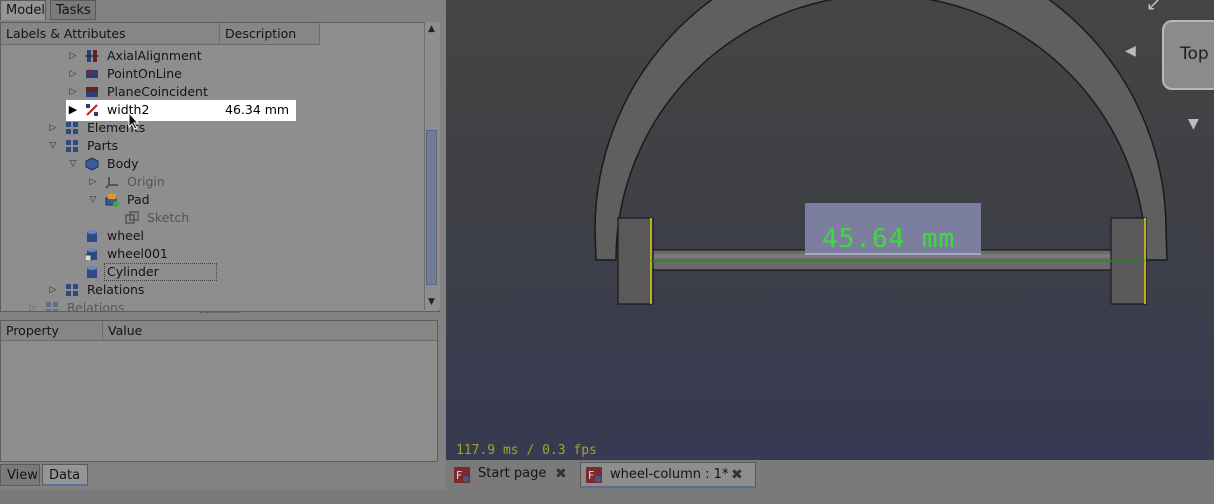 This screenshot has height=504, width=1214. I want to click on plane-coincident-icon, so click(92, 92).